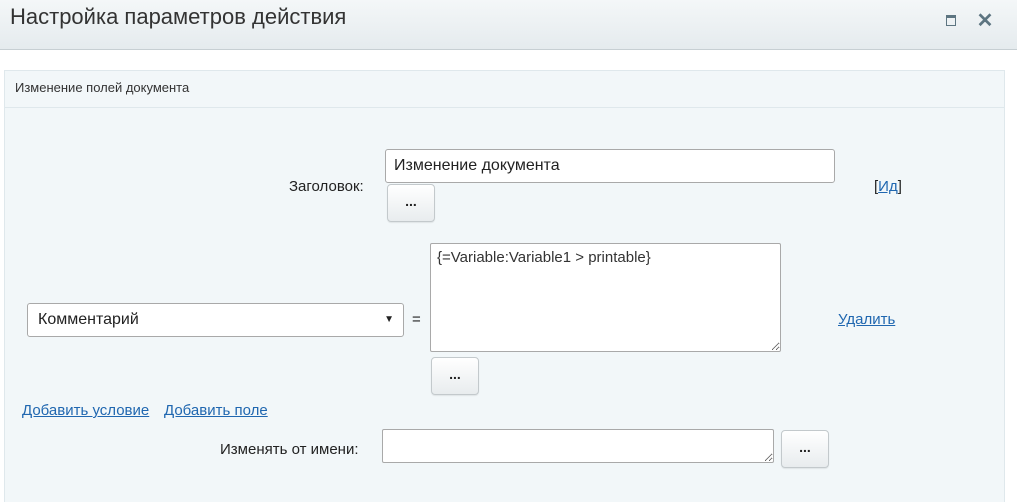  Describe the element at coordinates (951, 20) in the screenshot. I see `maximize-icon` at that location.